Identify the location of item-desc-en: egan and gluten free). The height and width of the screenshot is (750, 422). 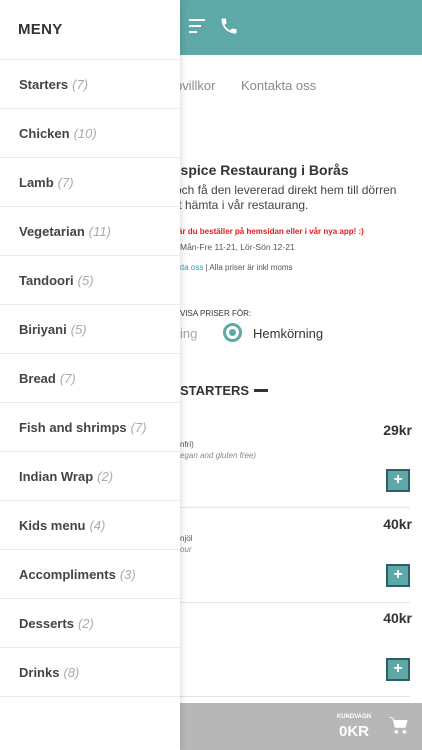
(218, 455).